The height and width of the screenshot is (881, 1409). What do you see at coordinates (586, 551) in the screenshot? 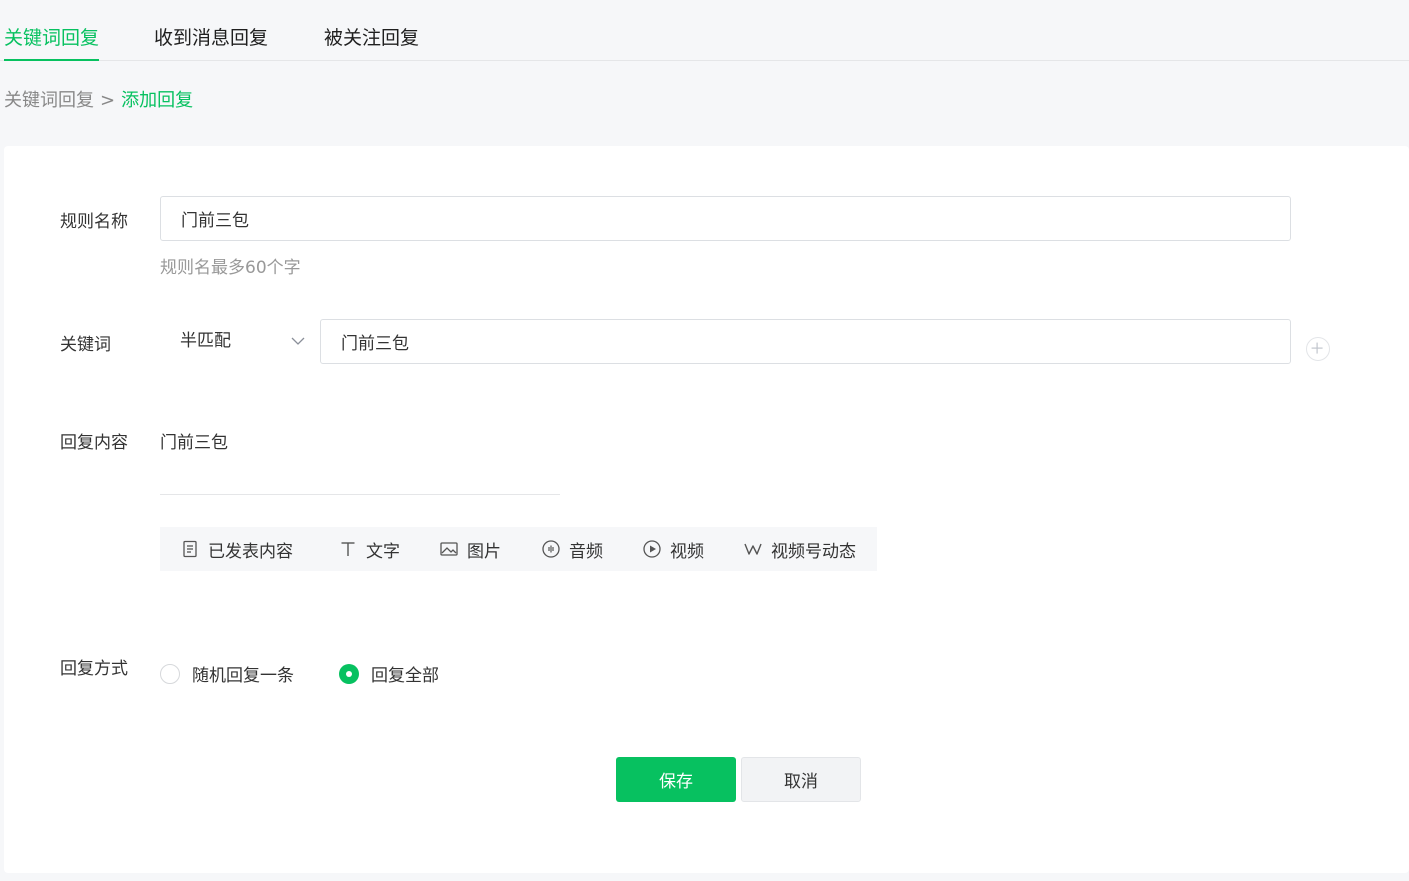
I see `toolbar-audio-label: 音频` at bounding box center [586, 551].